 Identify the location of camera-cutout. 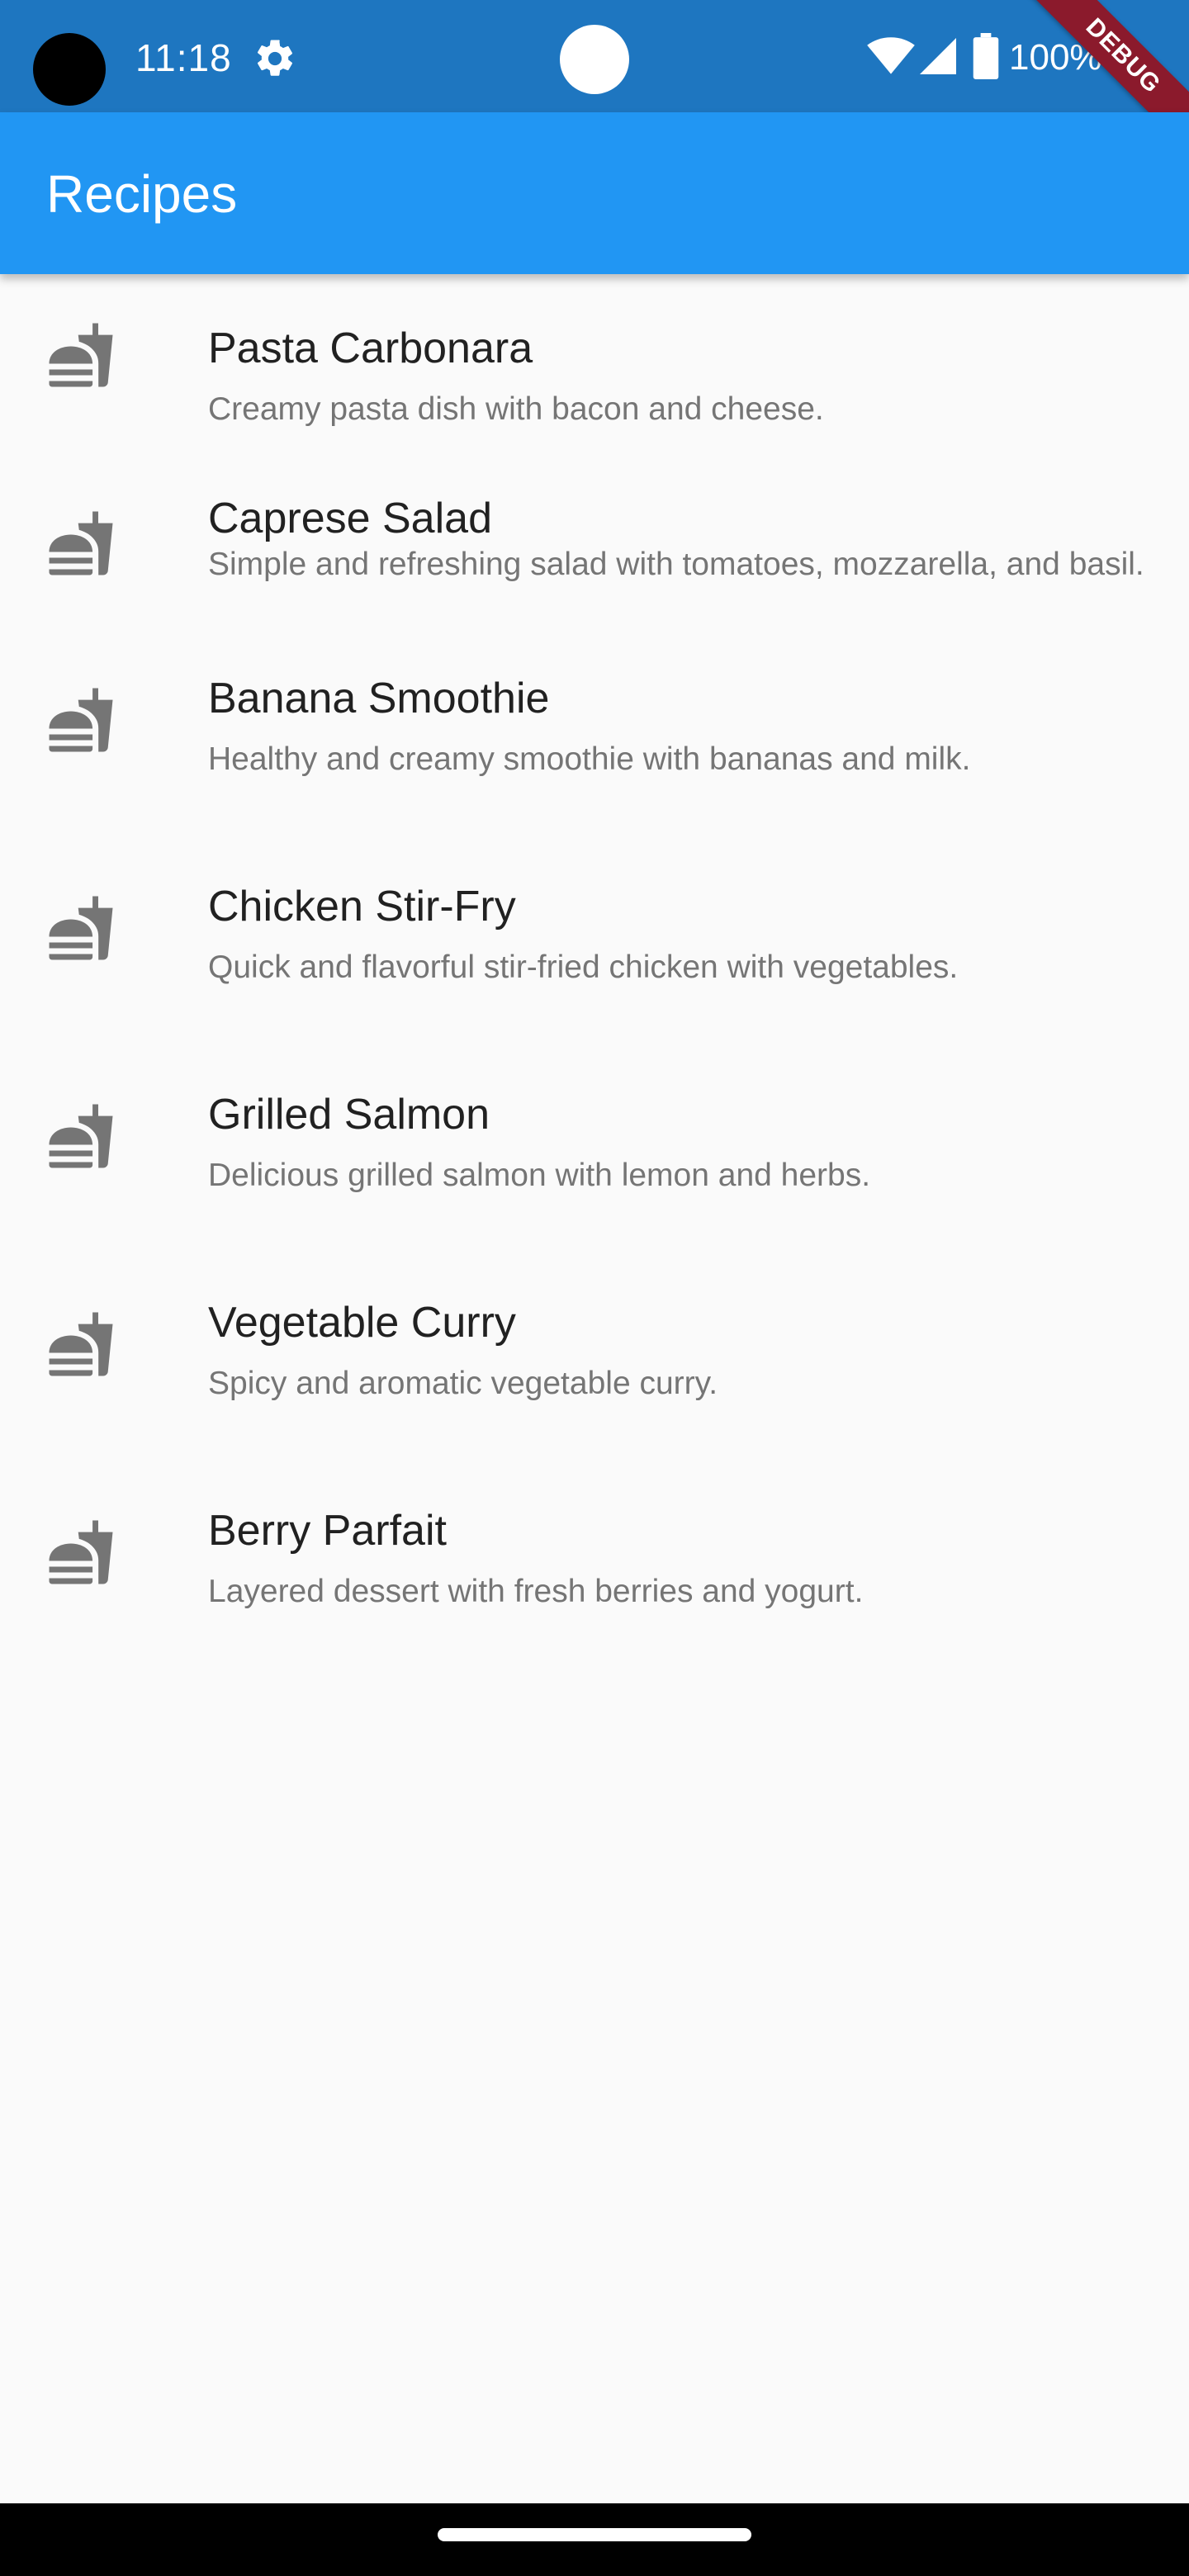
(69, 69).